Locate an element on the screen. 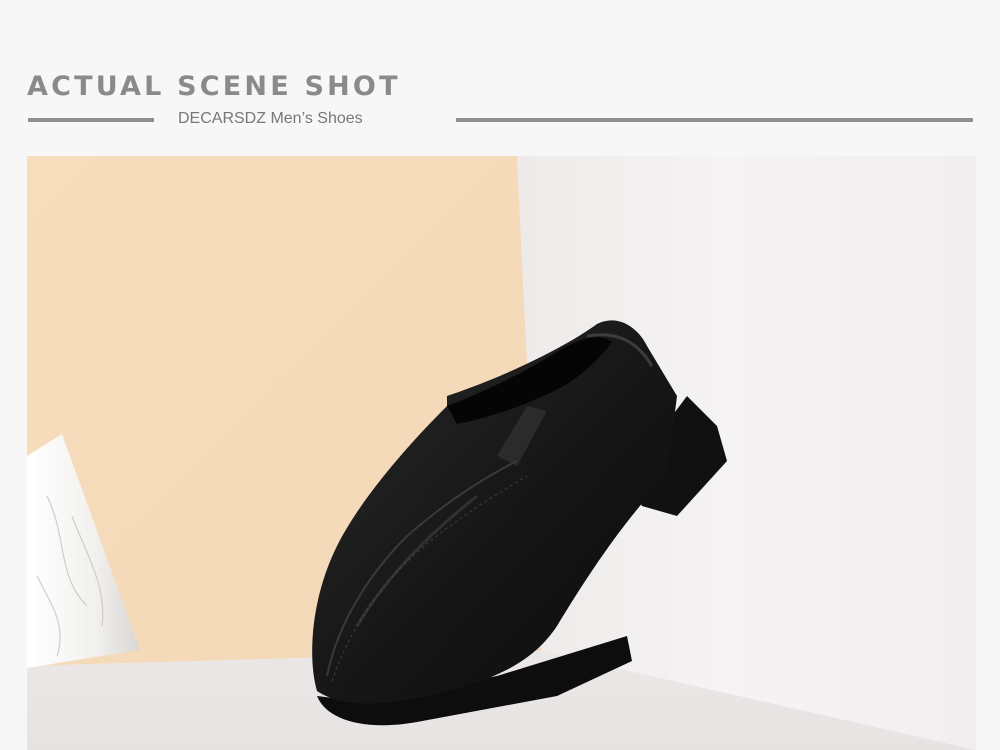  divider-right is located at coordinates (714, 120).